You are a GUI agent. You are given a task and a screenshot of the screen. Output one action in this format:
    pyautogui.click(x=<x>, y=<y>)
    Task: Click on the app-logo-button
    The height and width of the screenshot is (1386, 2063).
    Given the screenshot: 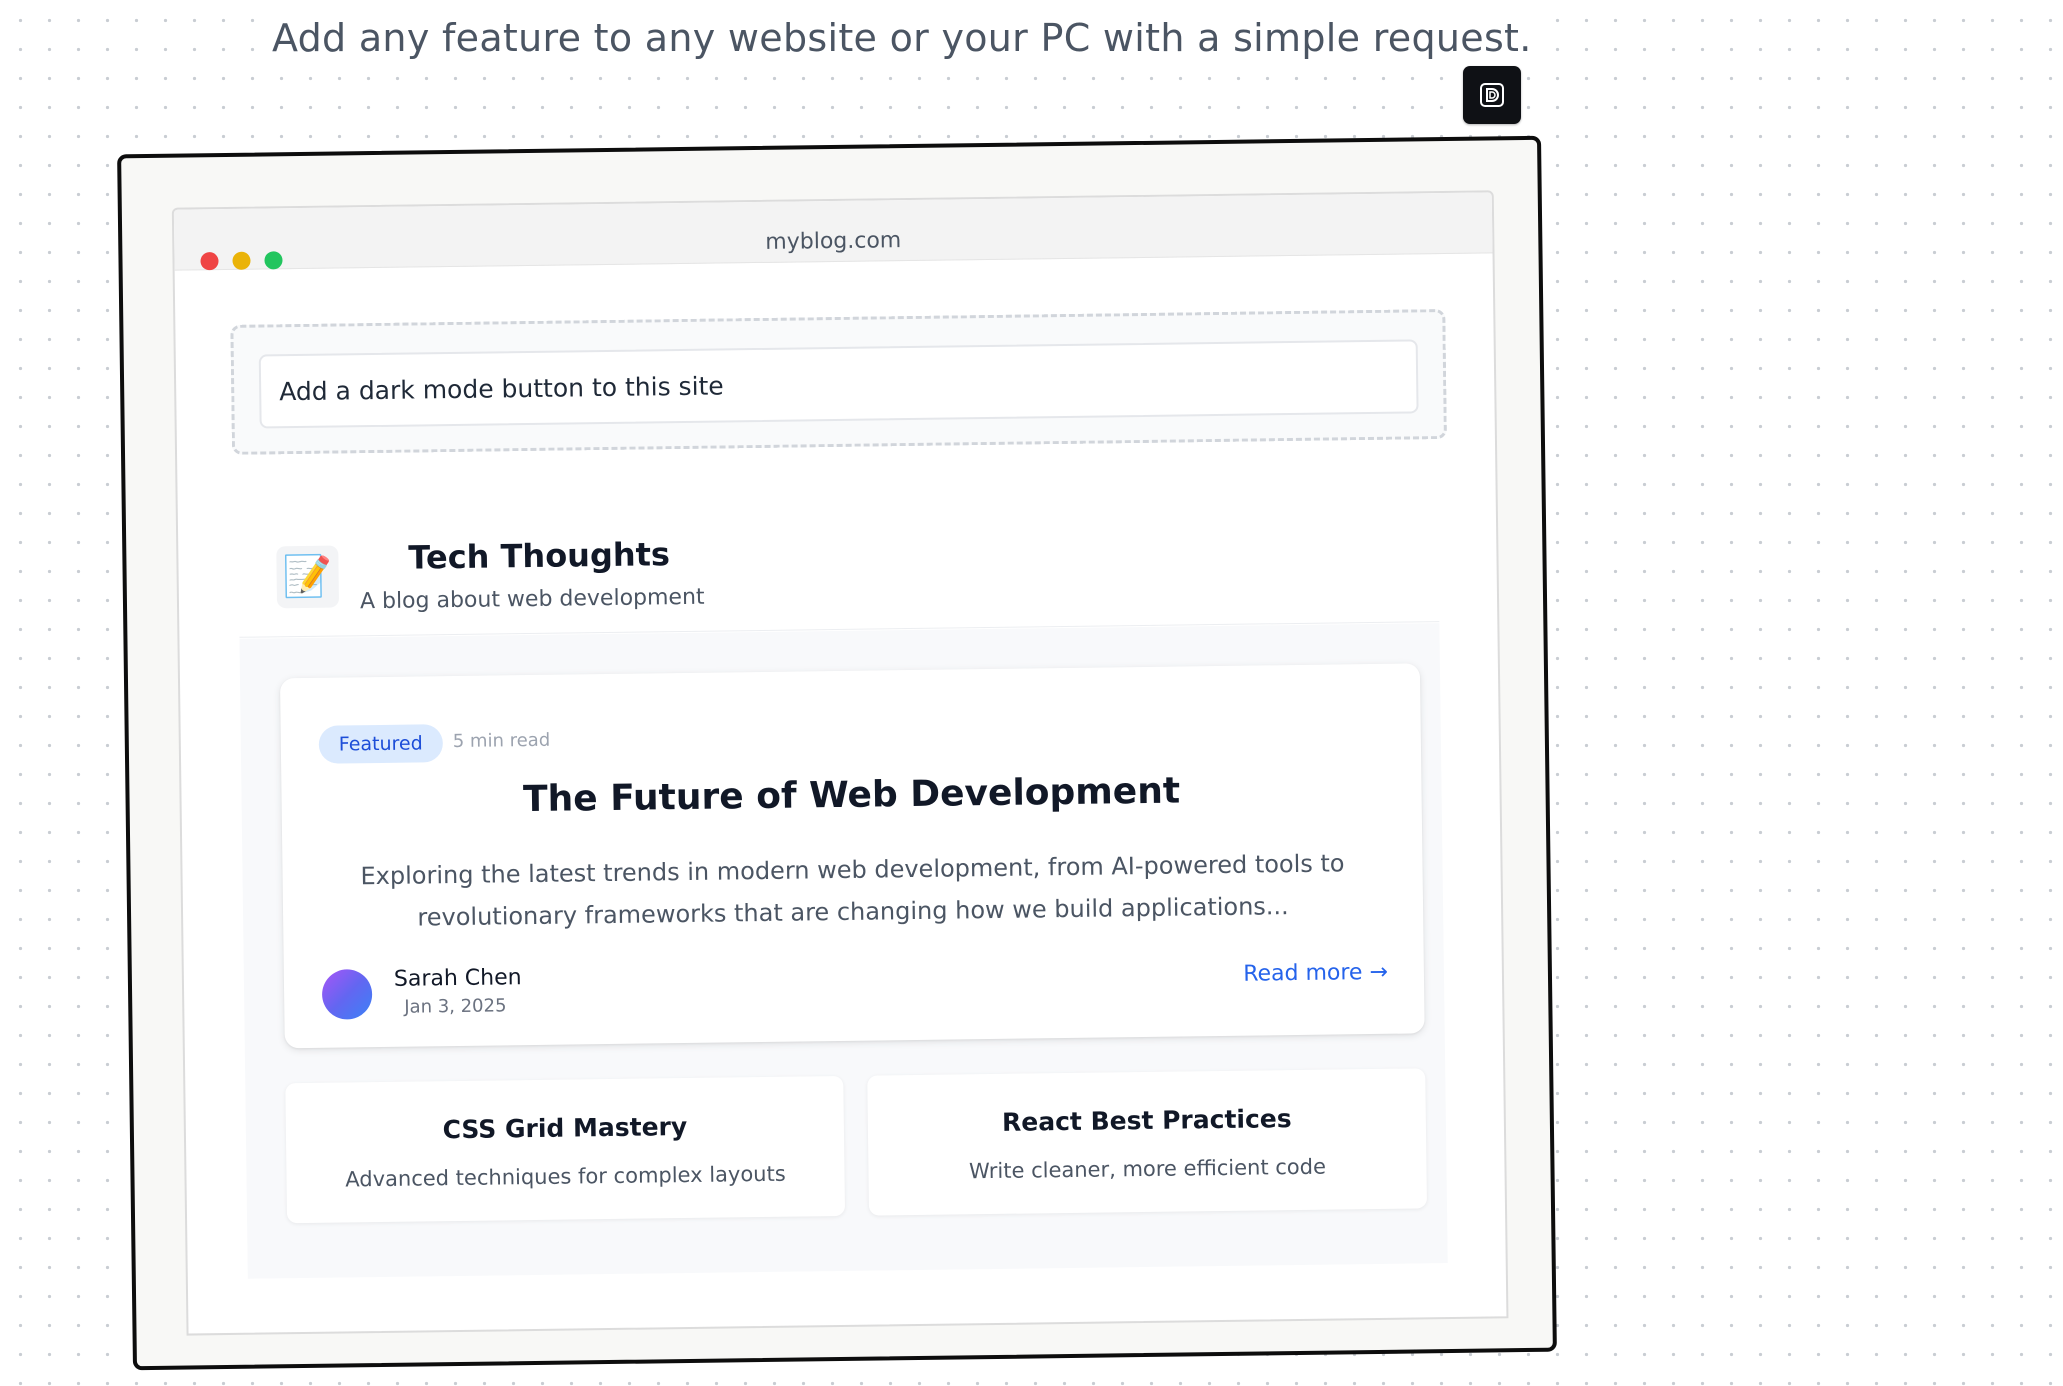 What is the action you would take?
    pyautogui.click(x=1492, y=95)
    